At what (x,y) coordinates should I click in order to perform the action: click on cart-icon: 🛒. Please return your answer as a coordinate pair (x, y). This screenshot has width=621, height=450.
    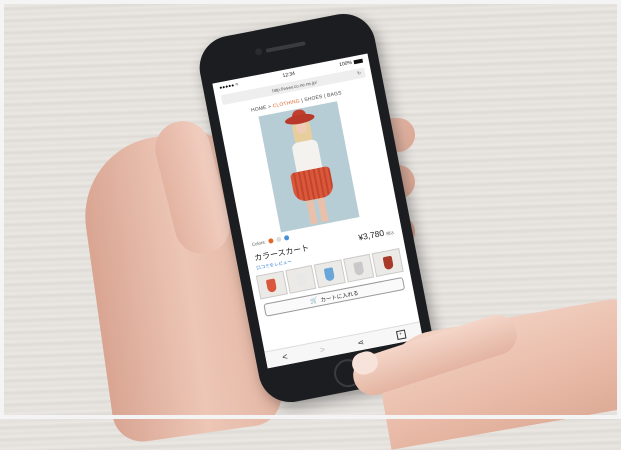
    Looking at the image, I should click on (314, 301).